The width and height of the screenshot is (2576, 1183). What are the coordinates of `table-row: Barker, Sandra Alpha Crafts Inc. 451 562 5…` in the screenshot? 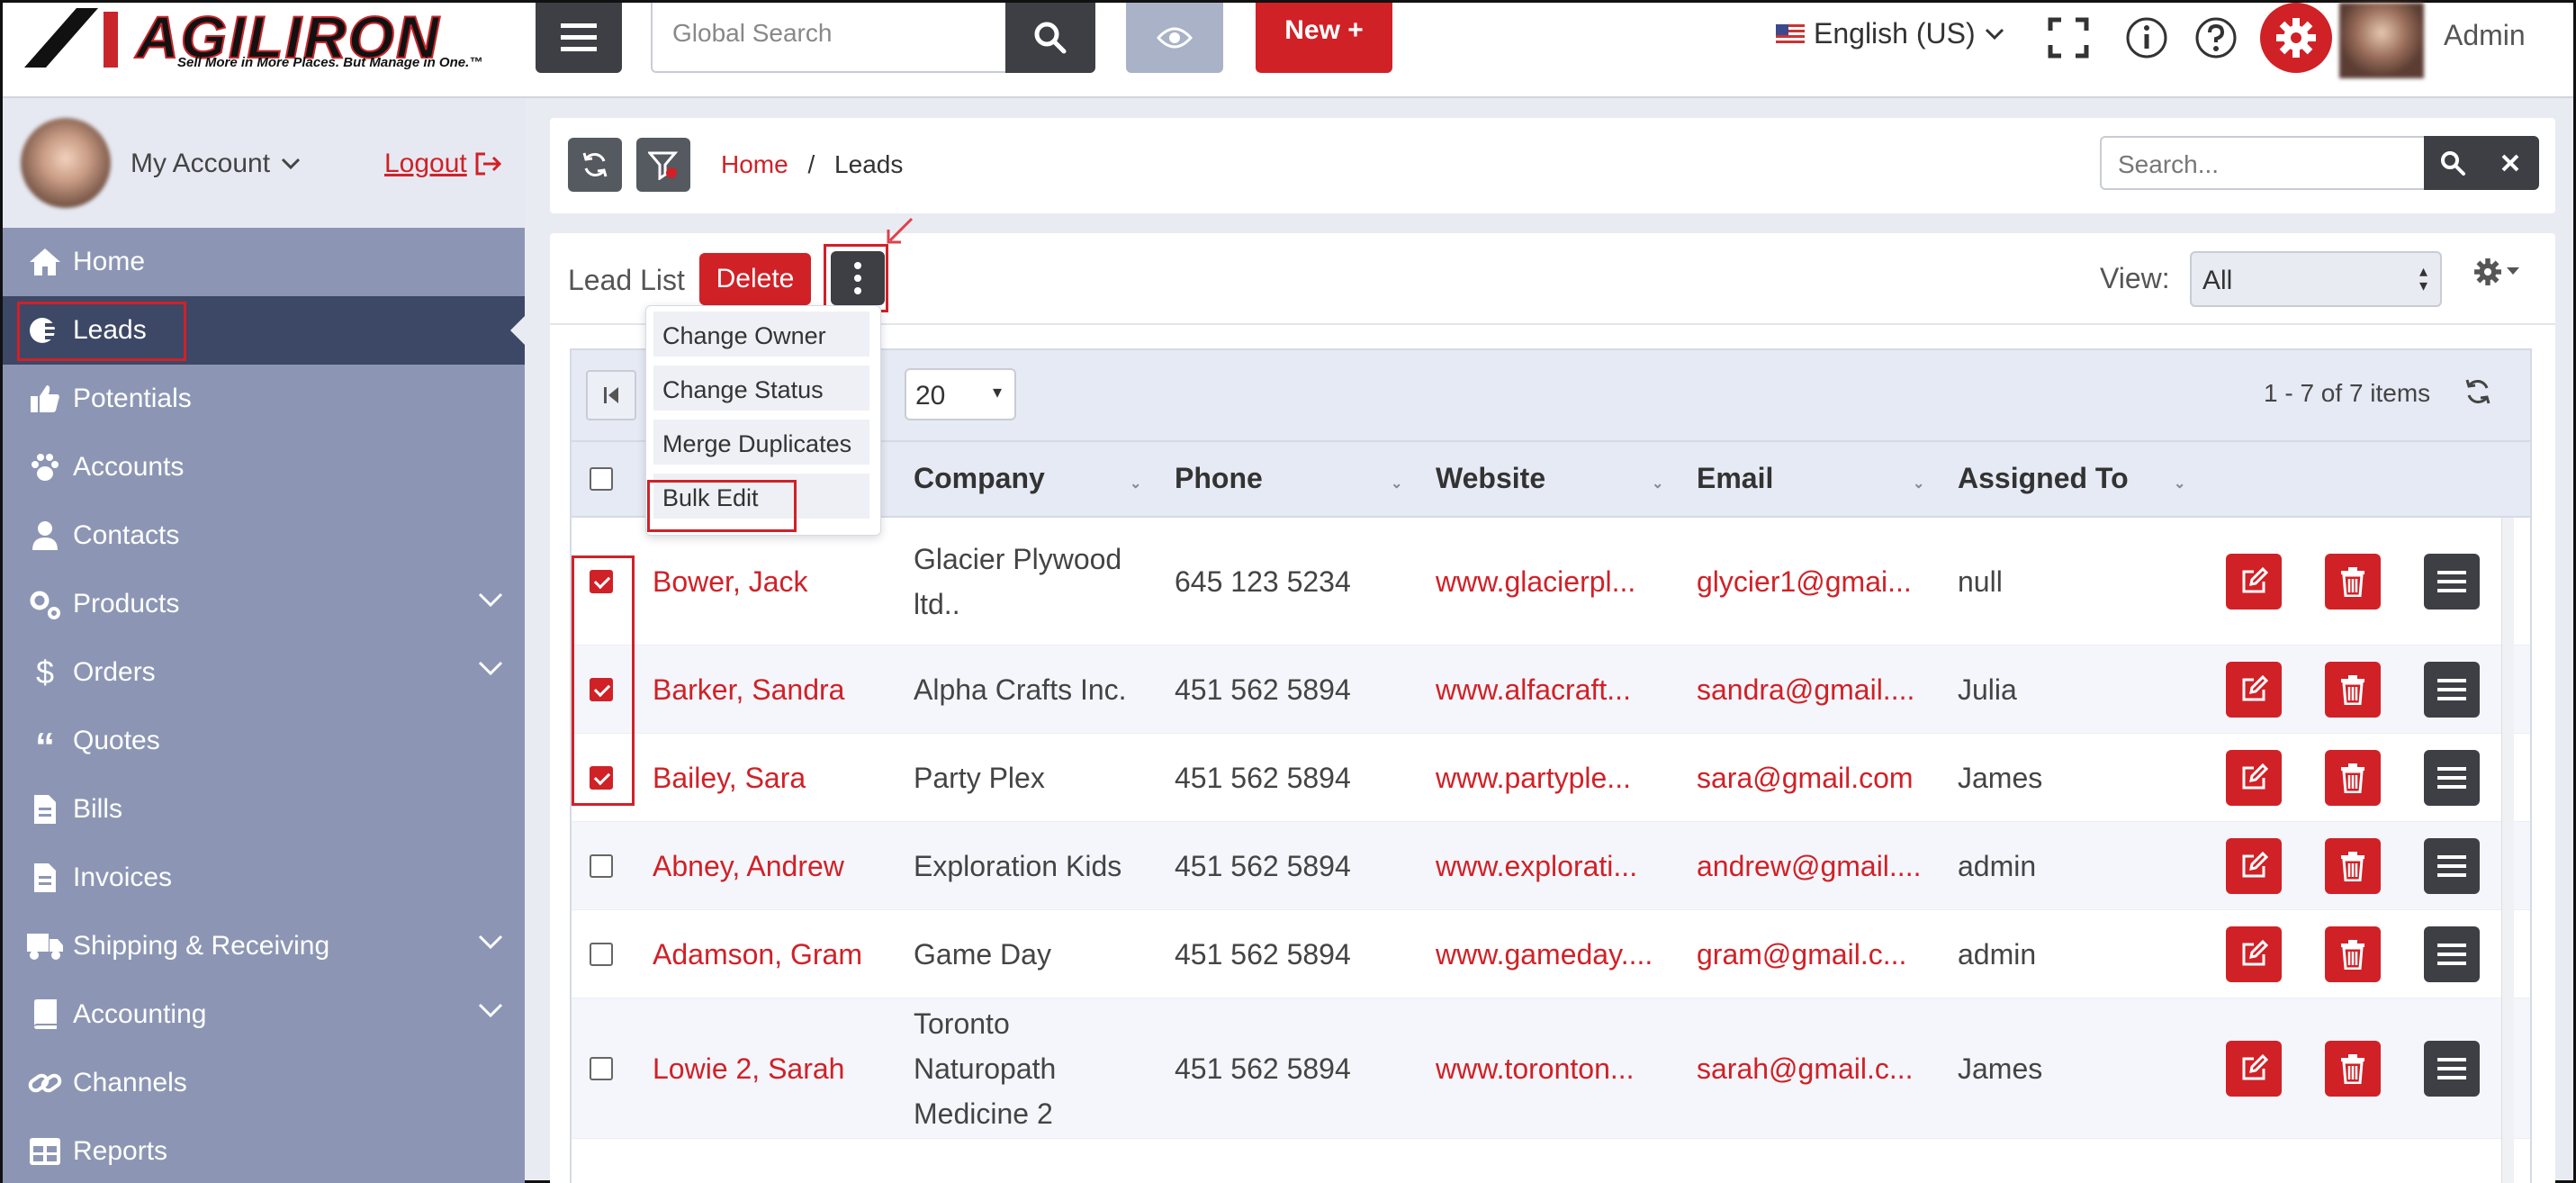 It's located at (1551, 690).